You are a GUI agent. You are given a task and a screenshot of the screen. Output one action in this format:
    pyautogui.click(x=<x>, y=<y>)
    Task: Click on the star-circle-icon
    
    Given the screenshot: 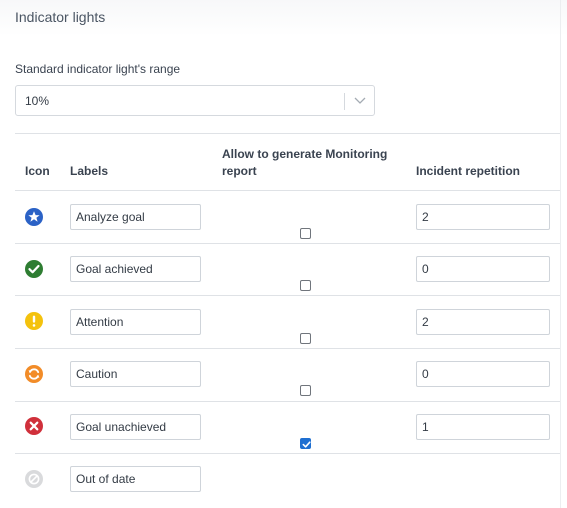 What is the action you would take?
    pyautogui.click(x=34, y=217)
    